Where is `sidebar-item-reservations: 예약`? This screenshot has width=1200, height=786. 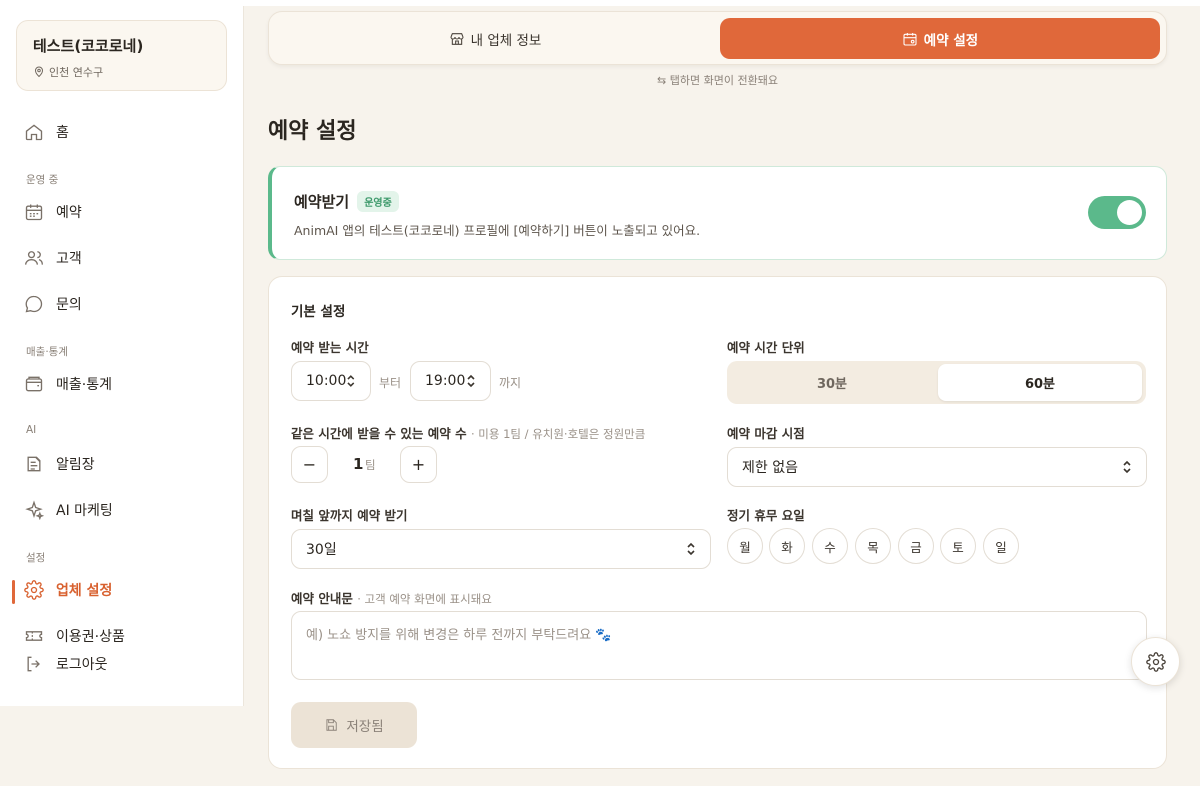 sidebar-item-reservations: 예약 is located at coordinates (53, 212).